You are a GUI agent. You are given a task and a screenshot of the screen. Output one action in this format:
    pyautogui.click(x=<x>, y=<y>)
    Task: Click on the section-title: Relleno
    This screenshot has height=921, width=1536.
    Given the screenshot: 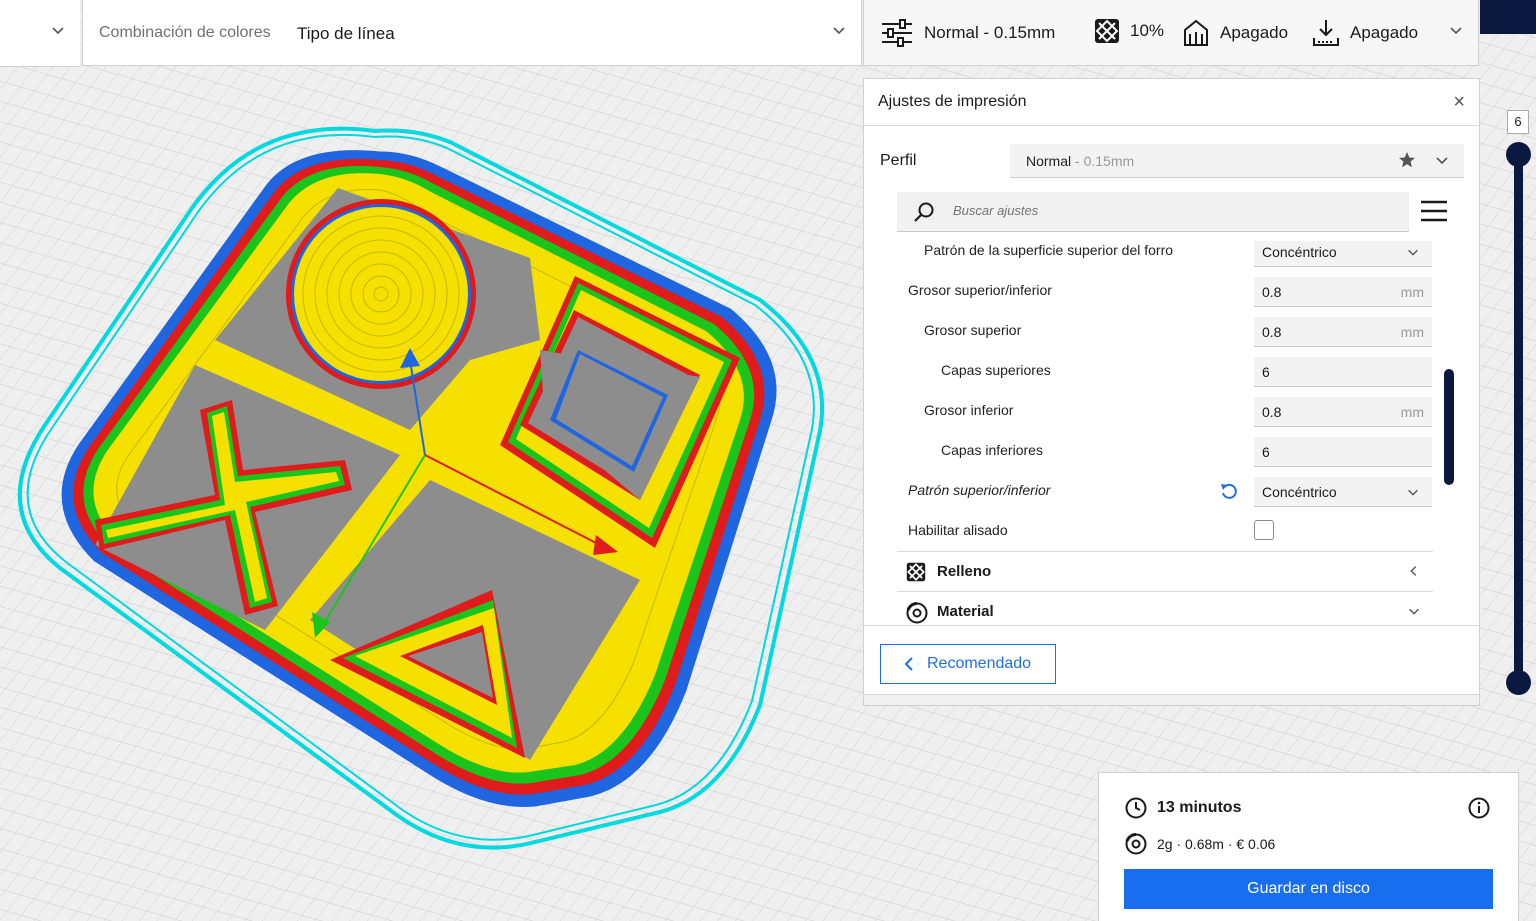 What is the action you would take?
    pyautogui.click(x=964, y=571)
    